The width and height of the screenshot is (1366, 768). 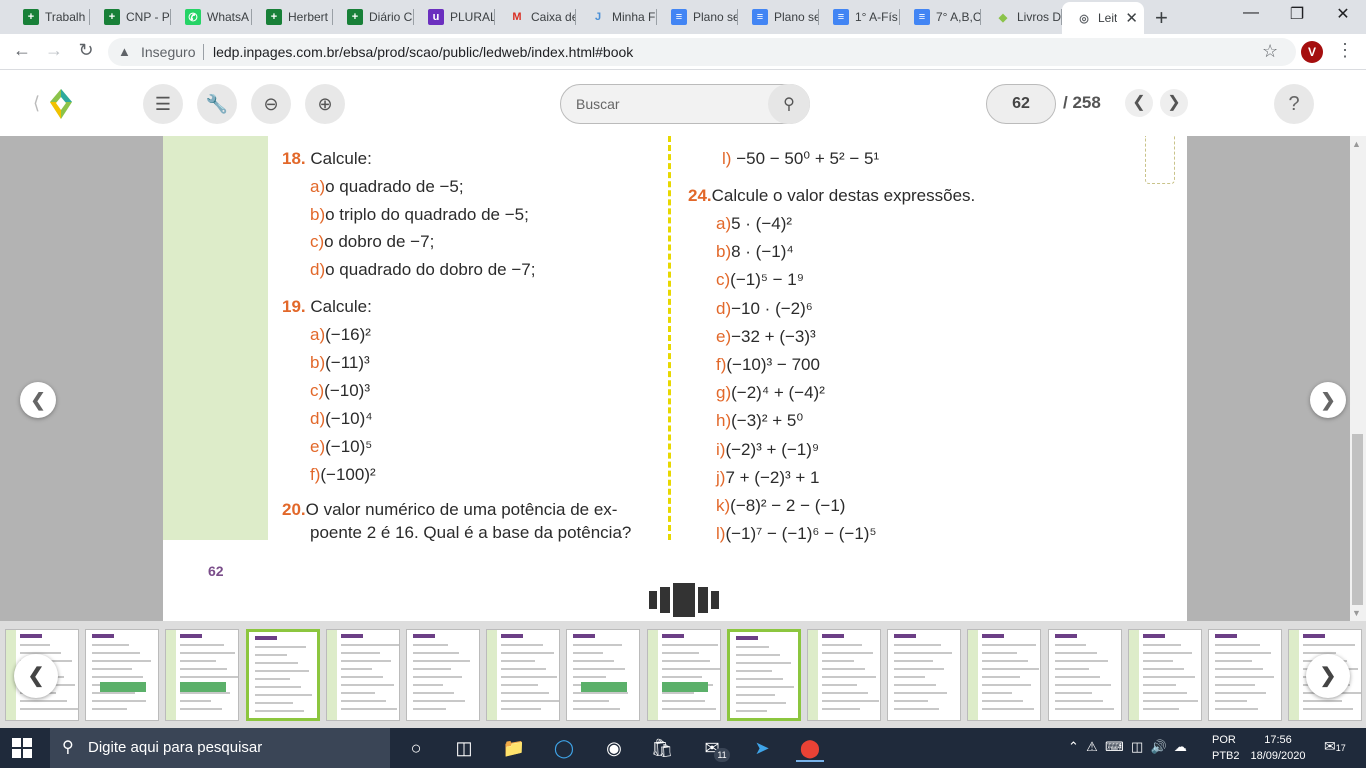 What do you see at coordinates (464, 748) in the screenshot?
I see `task-view-icon: ◫` at bounding box center [464, 748].